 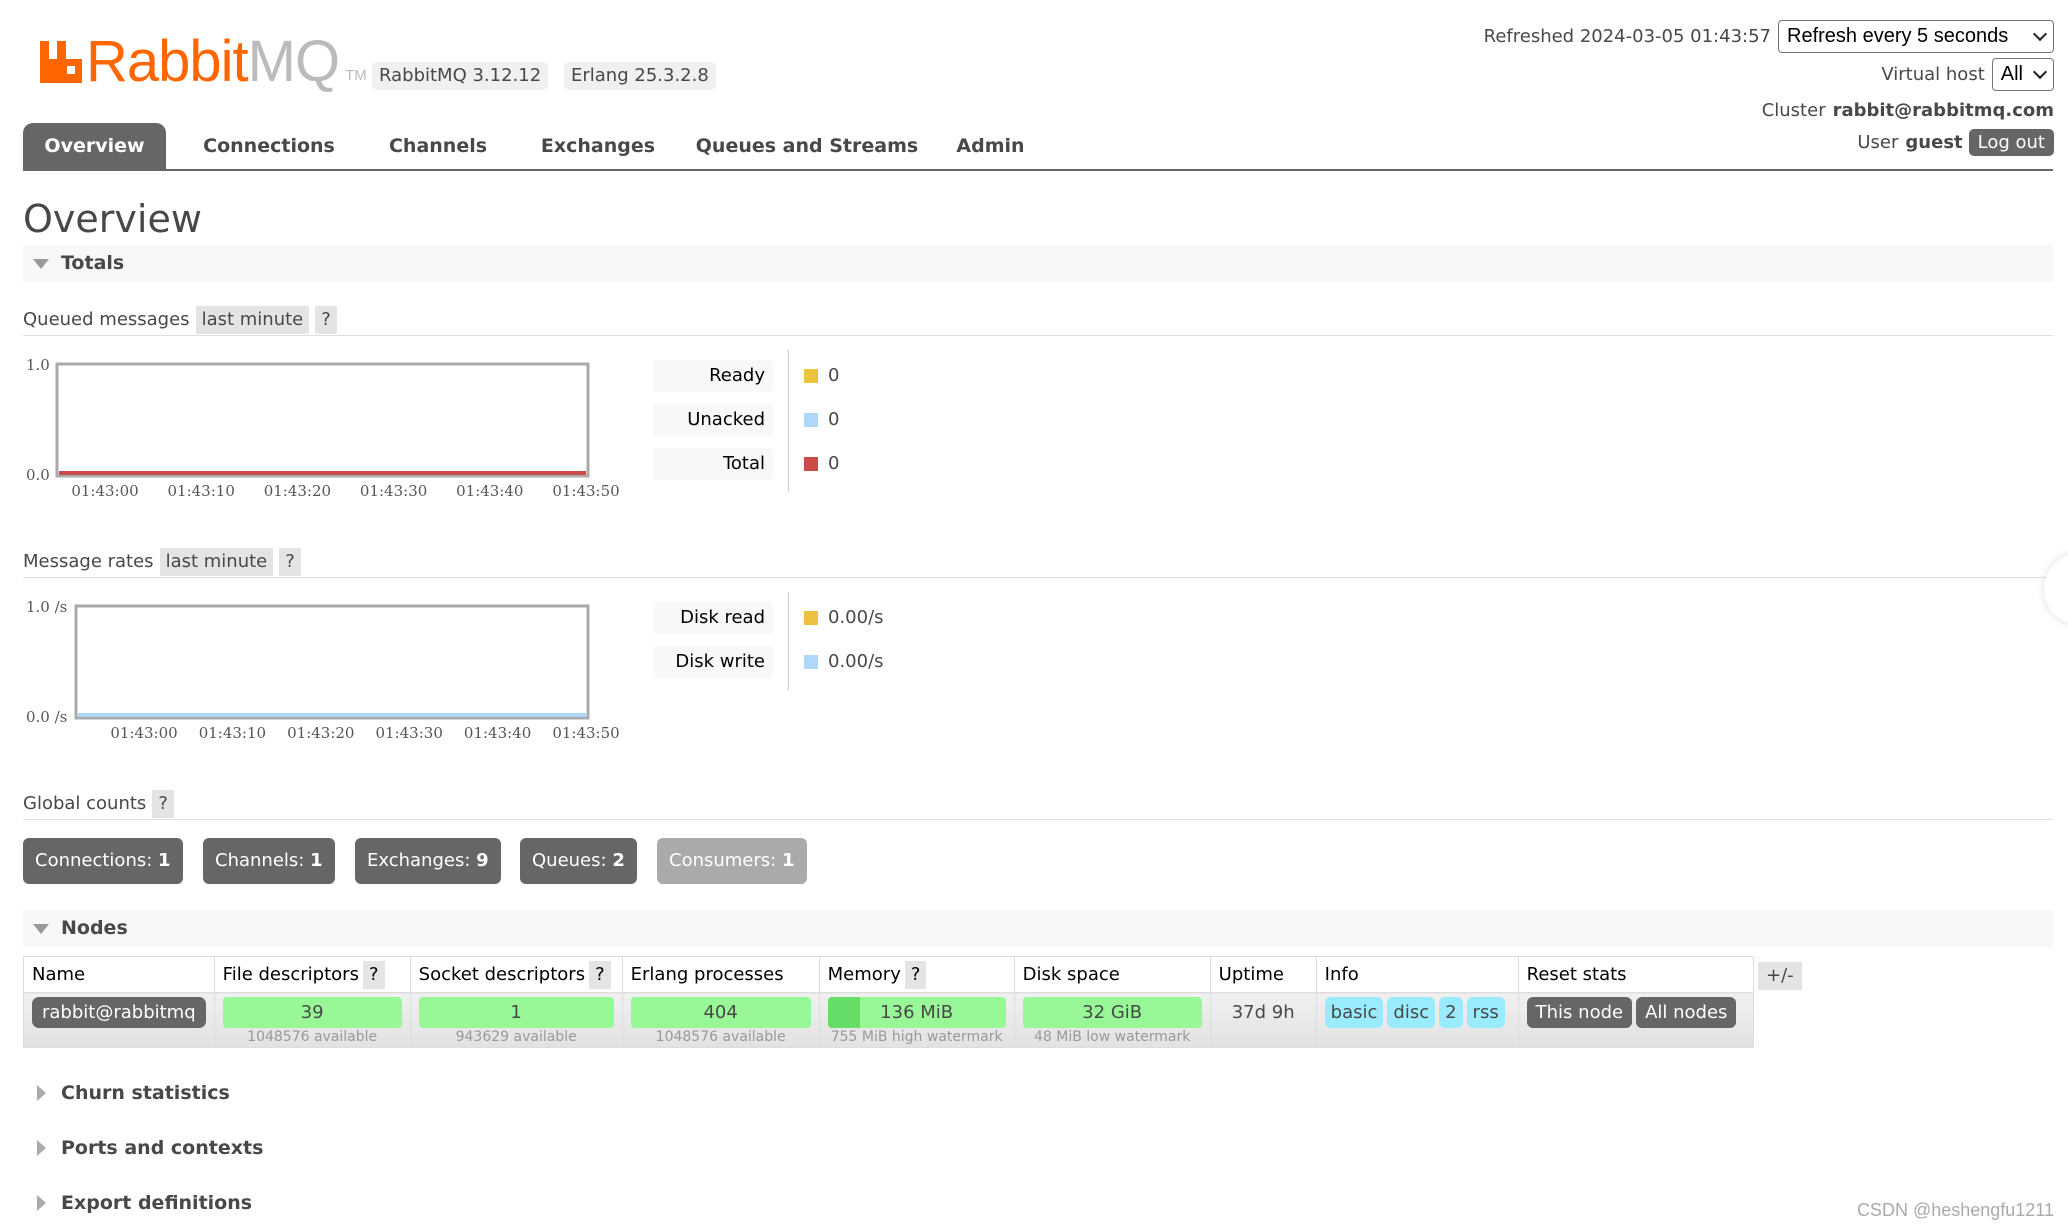 What do you see at coordinates (1038, 928) in the screenshot?
I see `nodes-section-header: Nodes` at bounding box center [1038, 928].